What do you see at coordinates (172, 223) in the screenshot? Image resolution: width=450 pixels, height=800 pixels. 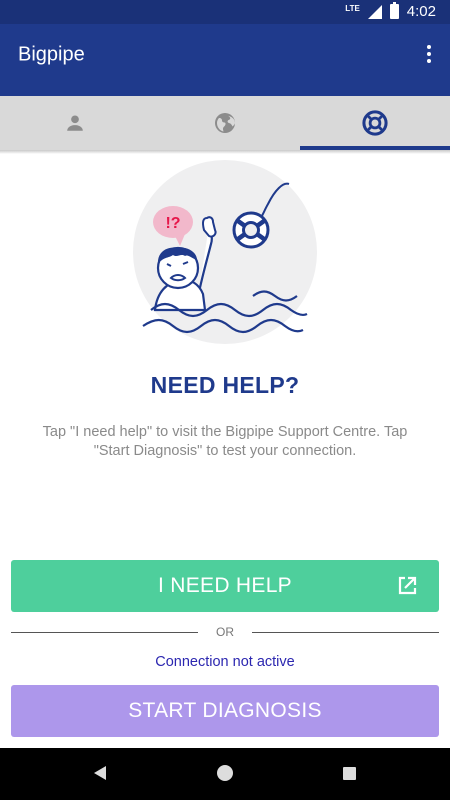 I see `speech-bubble-text: !?` at bounding box center [172, 223].